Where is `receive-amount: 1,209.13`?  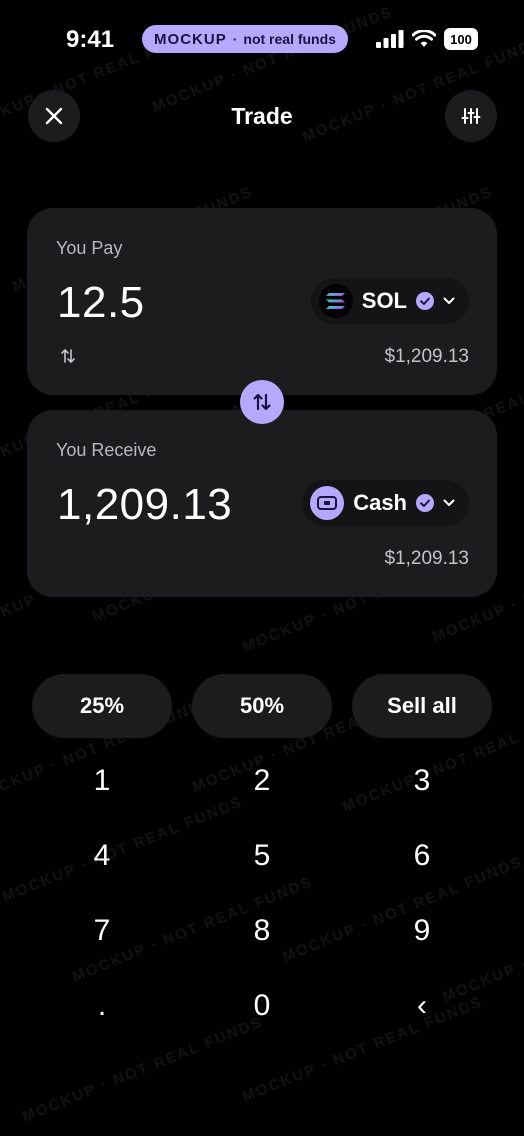 receive-amount: 1,209.13 is located at coordinates (145, 504).